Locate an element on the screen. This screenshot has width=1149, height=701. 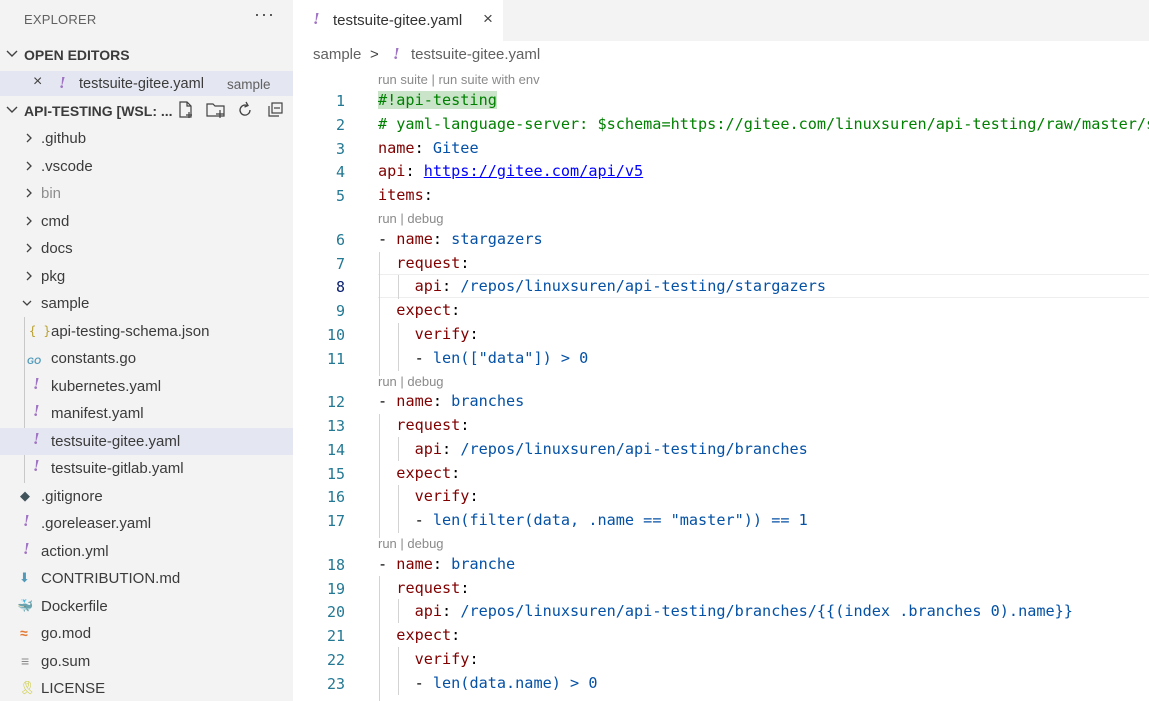
tree-folder-vscode: .vscode is located at coordinates (146, 166).